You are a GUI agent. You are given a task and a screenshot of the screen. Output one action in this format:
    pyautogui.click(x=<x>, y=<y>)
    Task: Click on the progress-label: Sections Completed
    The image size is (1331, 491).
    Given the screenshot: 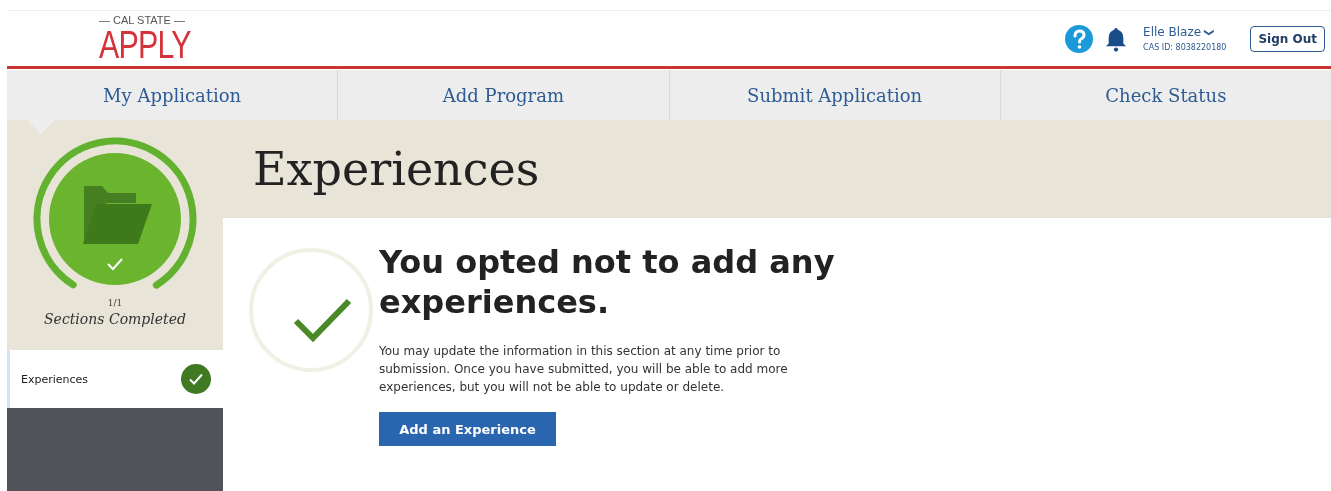 What is the action you would take?
    pyautogui.click(x=115, y=319)
    